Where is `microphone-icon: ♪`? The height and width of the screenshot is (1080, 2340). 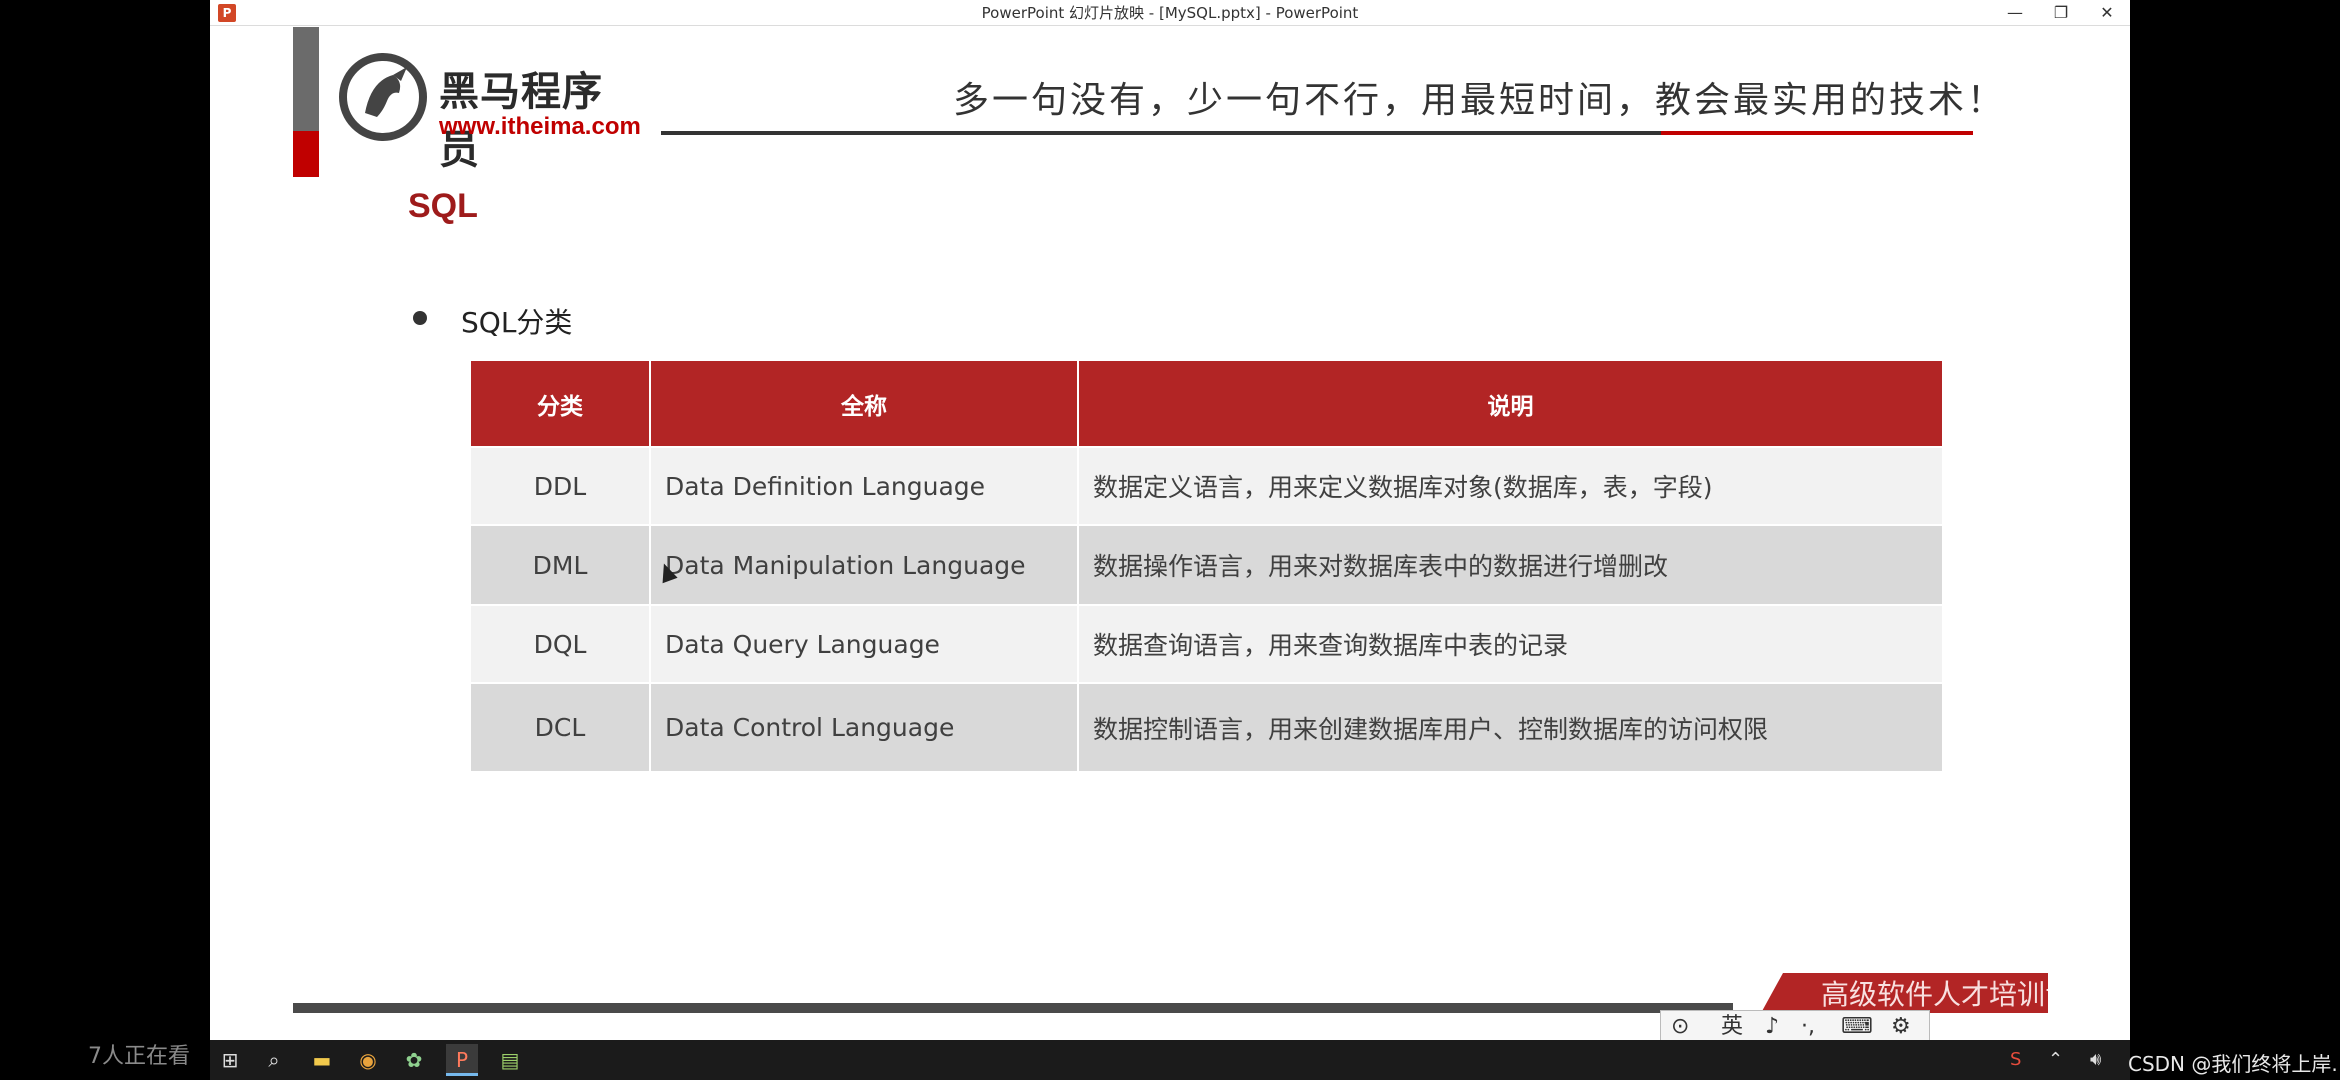 microphone-icon: ♪ is located at coordinates (1772, 1027).